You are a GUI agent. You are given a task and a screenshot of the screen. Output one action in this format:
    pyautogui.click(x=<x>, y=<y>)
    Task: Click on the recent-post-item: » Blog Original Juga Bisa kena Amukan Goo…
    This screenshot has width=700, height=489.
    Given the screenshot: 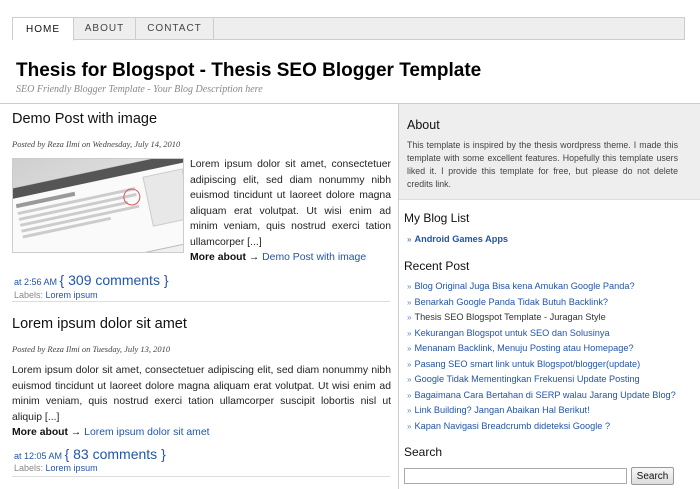 What is the action you would take?
    pyautogui.click(x=541, y=287)
    